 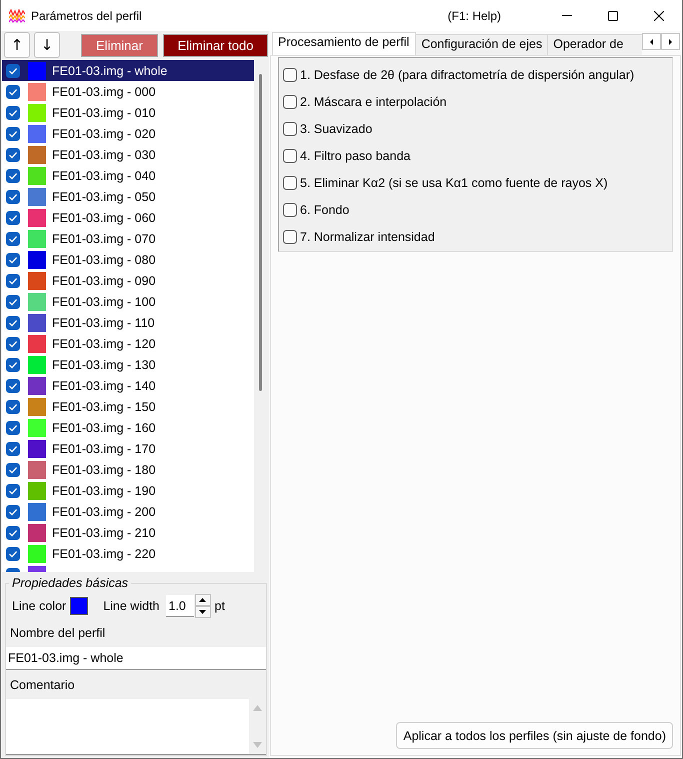 What do you see at coordinates (215, 45) in the screenshot?
I see `delete-all-button: Eliminar todo` at bounding box center [215, 45].